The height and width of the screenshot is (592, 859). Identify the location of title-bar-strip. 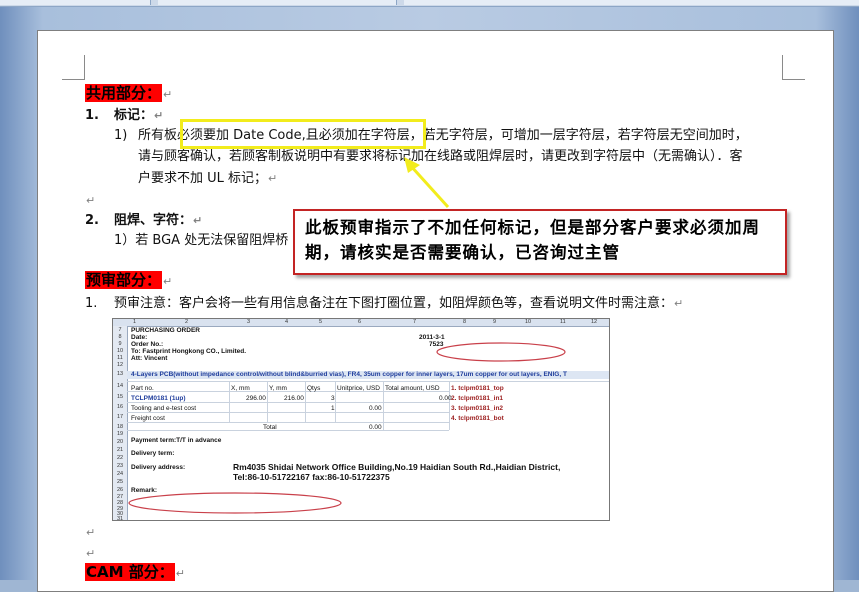
(429, 3).